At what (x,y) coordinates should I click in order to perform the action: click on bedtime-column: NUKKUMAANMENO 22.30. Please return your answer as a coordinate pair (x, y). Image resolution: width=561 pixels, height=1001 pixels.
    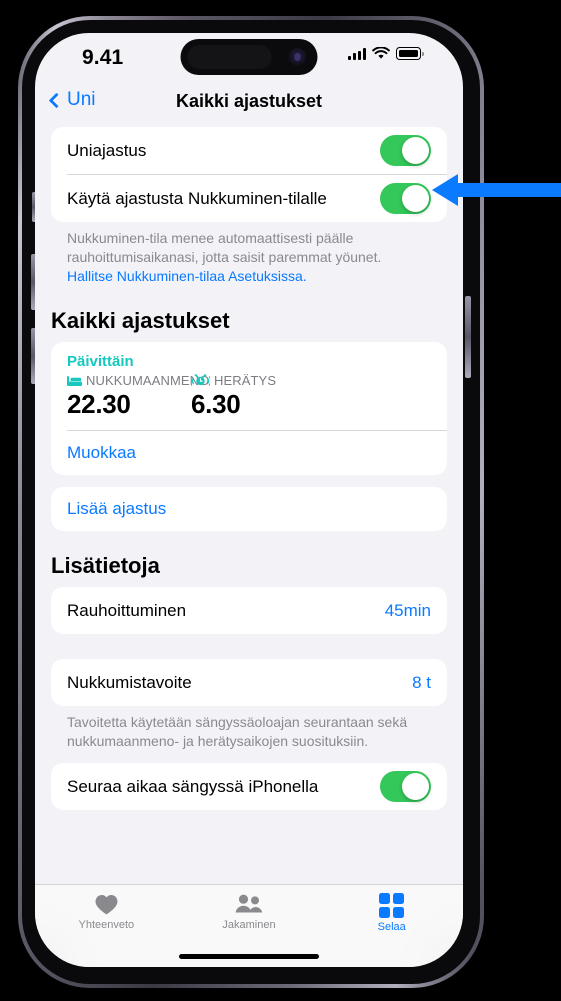
    Looking at the image, I should click on (138, 396).